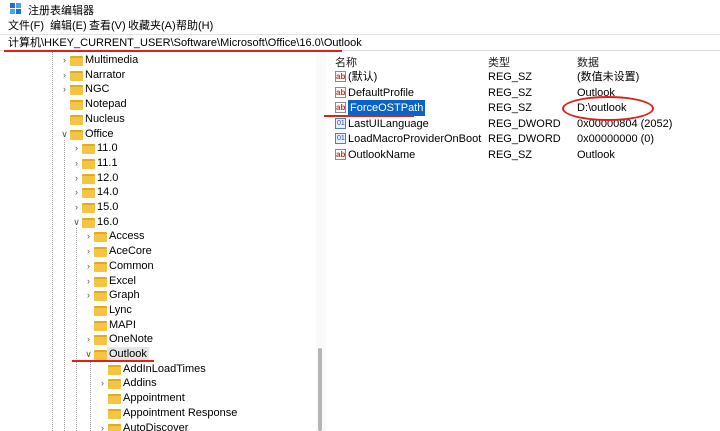  What do you see at coordinates (381, 92) in the screenshot?
I see `value-name: DefaultProfile` at bounding box center [381, 92].